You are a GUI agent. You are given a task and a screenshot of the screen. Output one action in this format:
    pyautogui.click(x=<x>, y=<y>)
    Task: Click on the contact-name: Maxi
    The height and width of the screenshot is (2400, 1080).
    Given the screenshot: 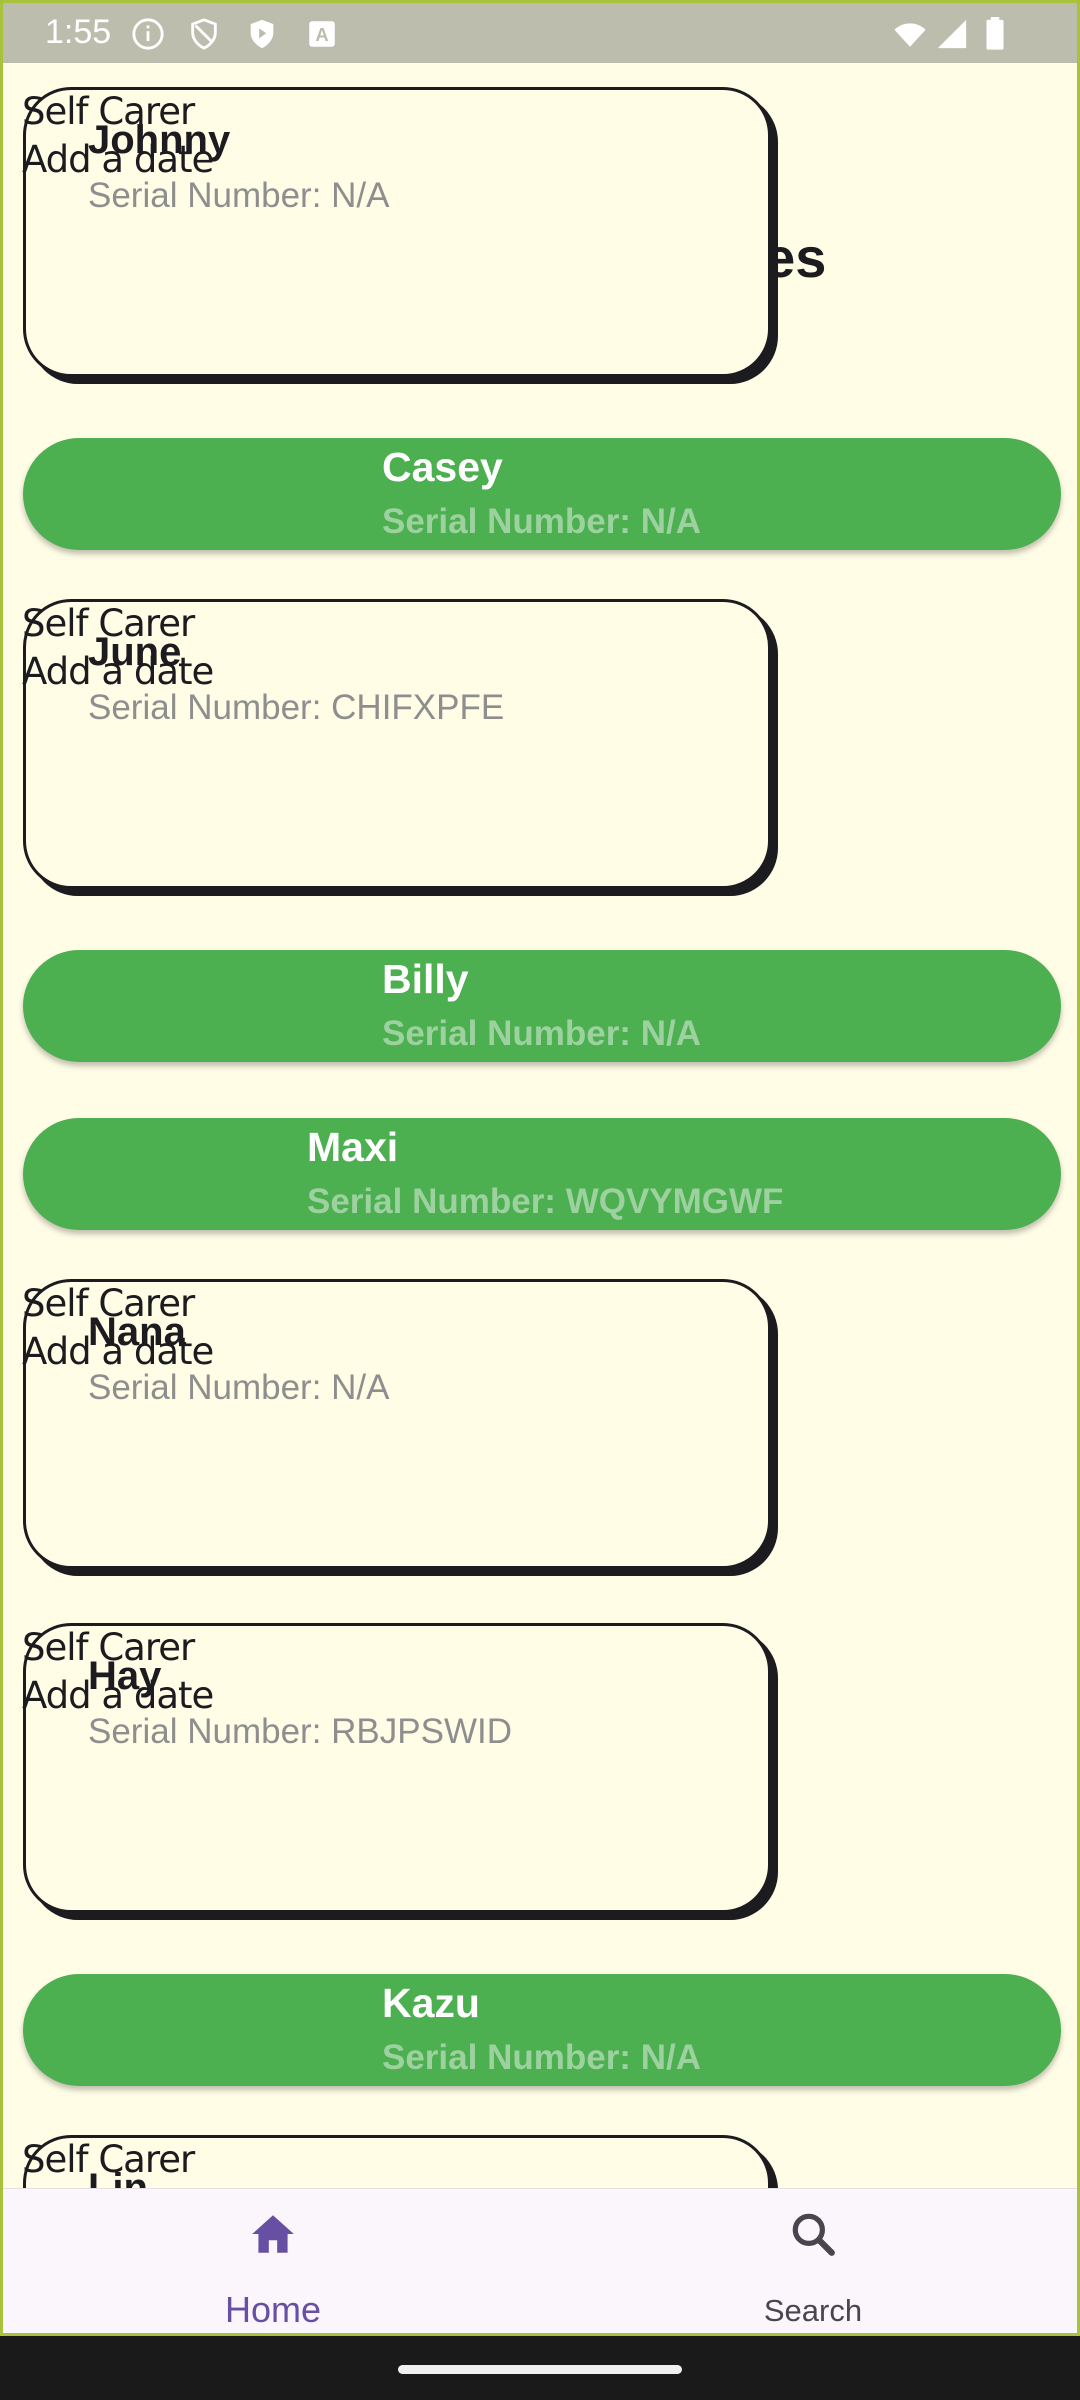 What is the action you would take?
    pyautogui.click(x=353, y=1147)
    